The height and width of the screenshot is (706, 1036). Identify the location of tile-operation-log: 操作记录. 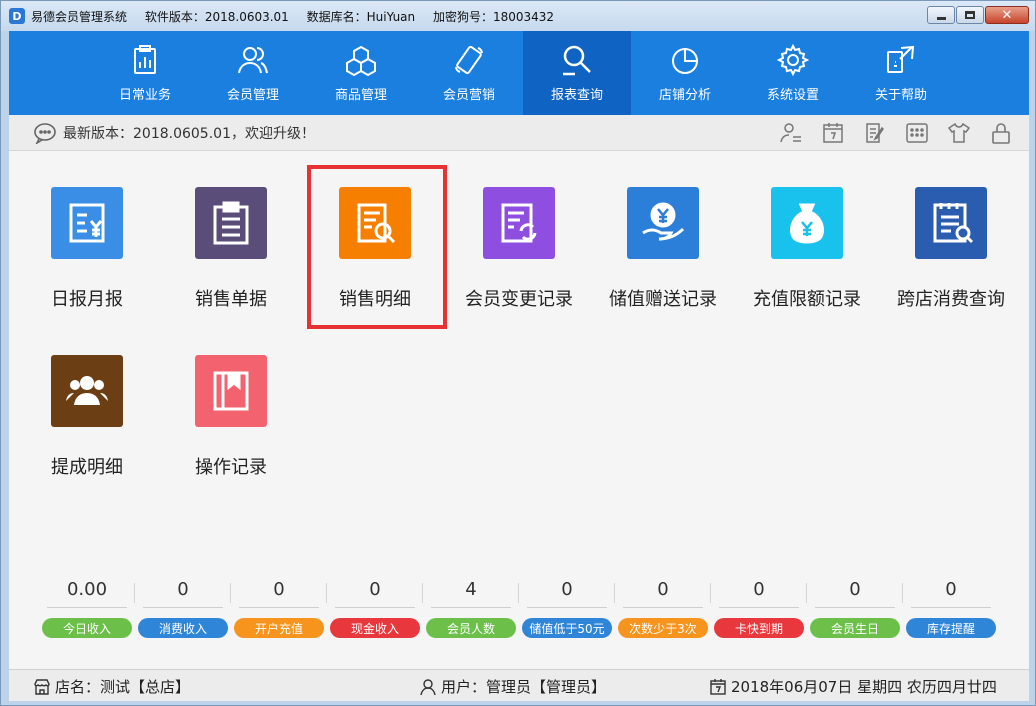
(231, 430).